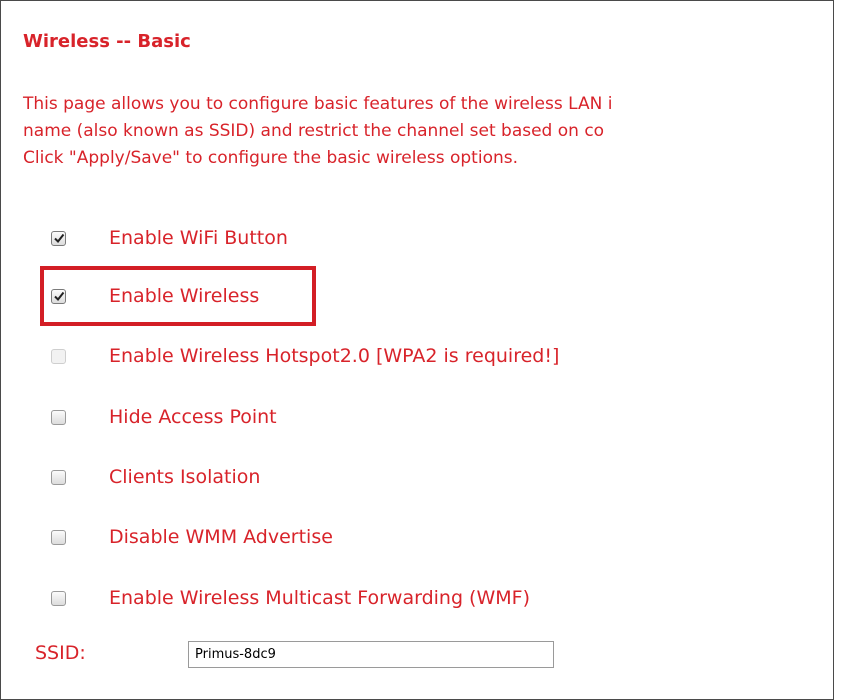  I want to click on option-label: Clients Isolation, so click(185, 477).